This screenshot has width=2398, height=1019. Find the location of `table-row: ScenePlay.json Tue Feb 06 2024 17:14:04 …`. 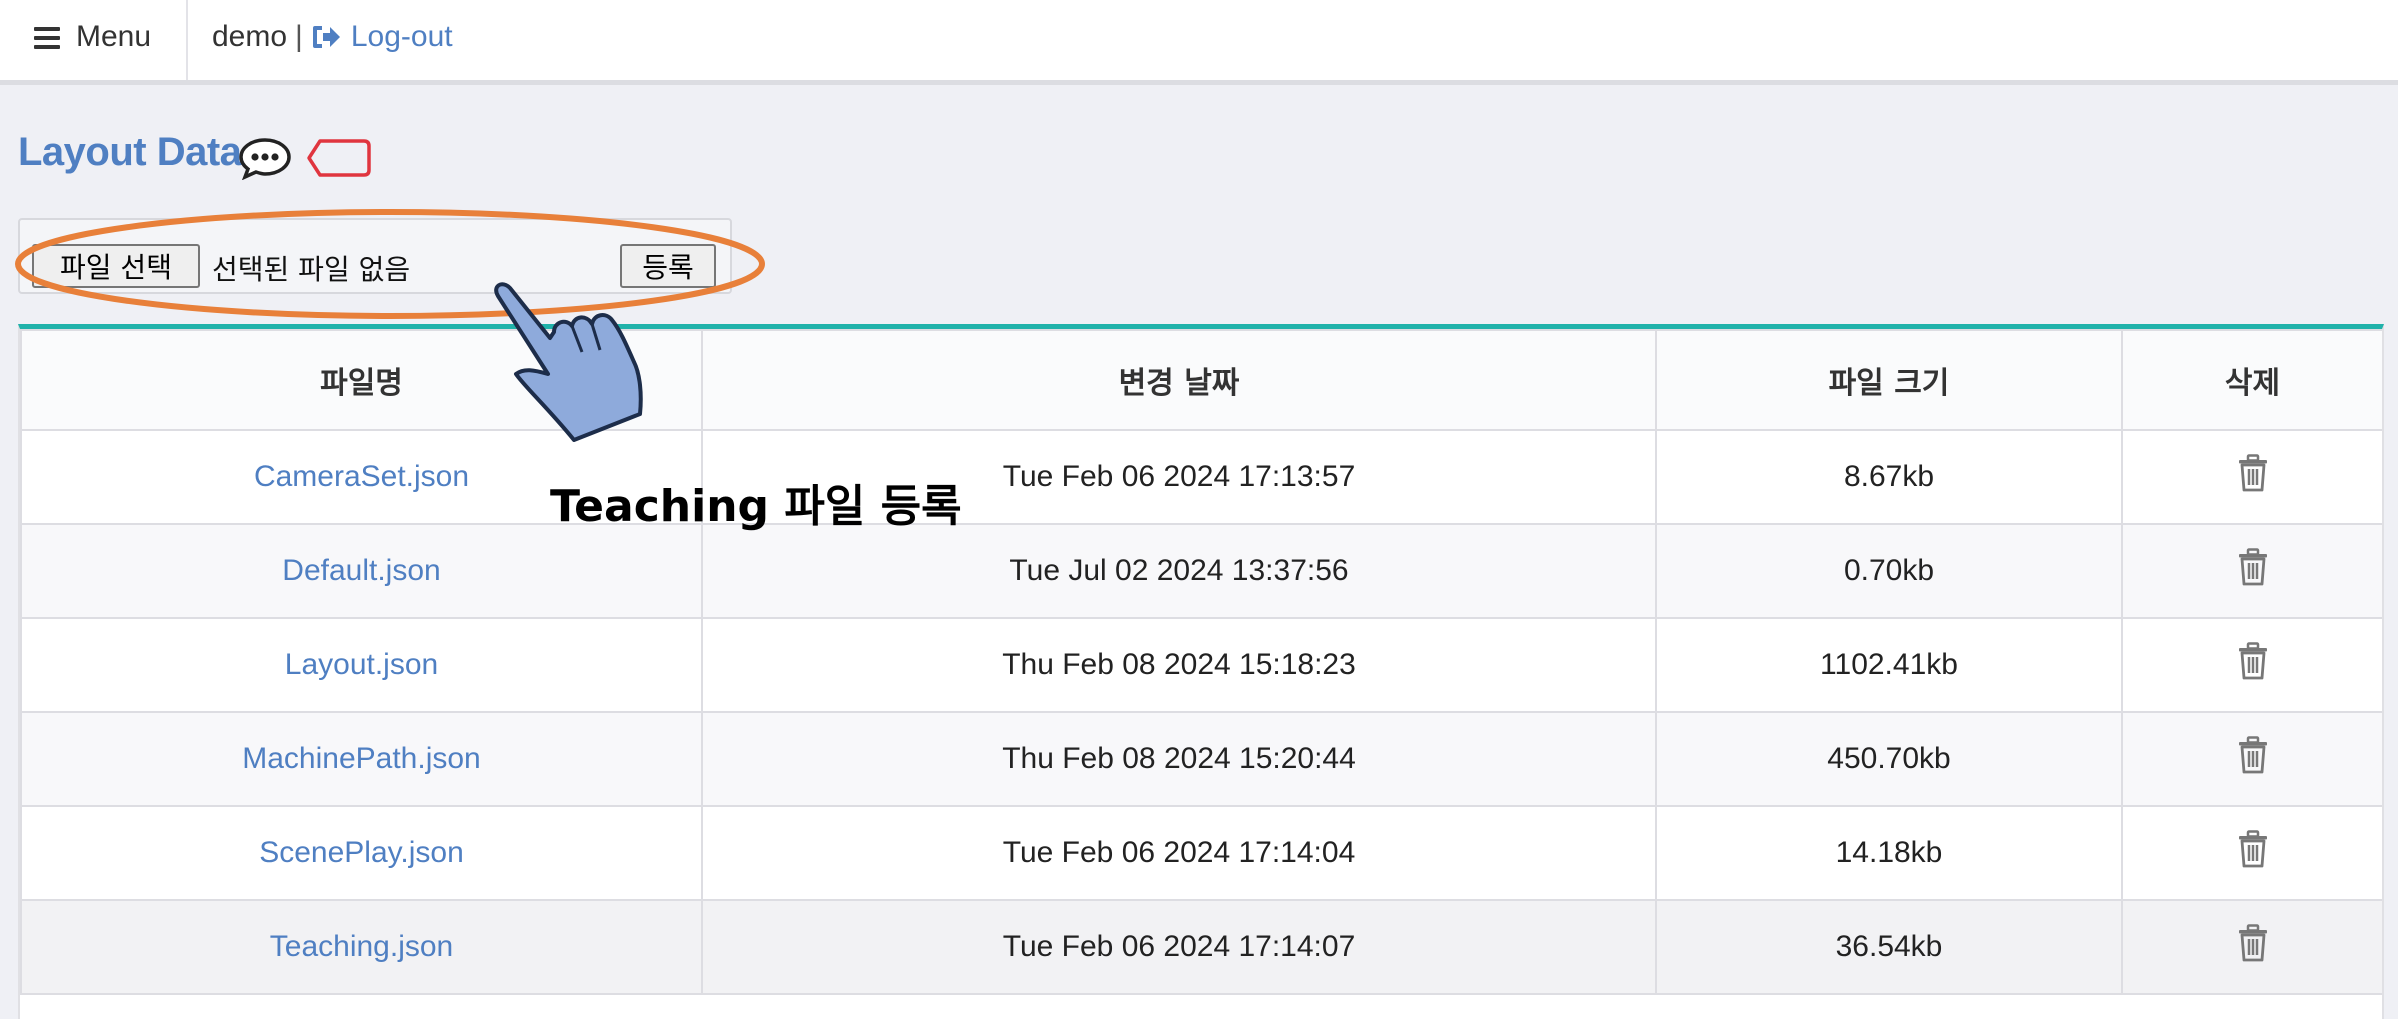

table-row: ScenePlay.json Tue Feb 06 2024 17:14:04 … is located at coordinates (1201, 853).